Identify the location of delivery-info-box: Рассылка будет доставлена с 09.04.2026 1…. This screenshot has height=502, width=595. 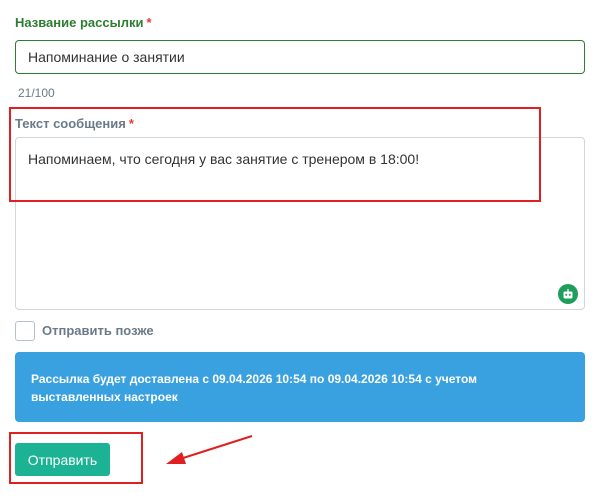
(300, 387).